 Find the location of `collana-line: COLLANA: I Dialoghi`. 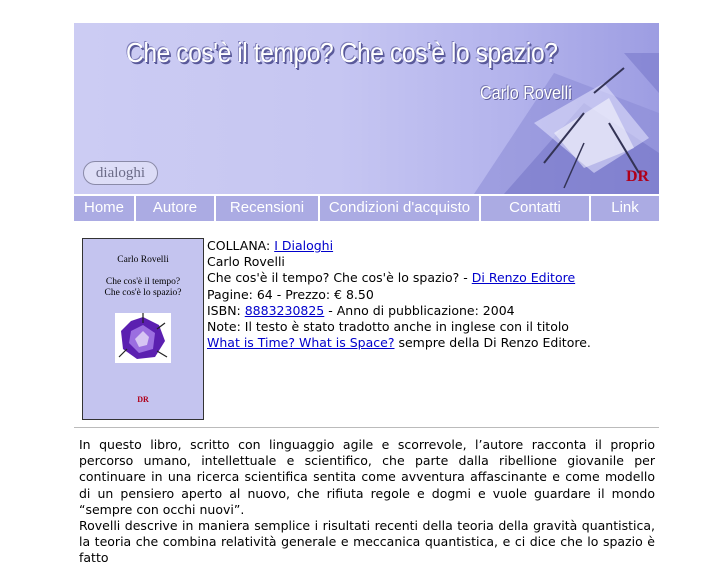

collana-line: COLLANA: I Dialoghi is located at coordinates (399, 246).